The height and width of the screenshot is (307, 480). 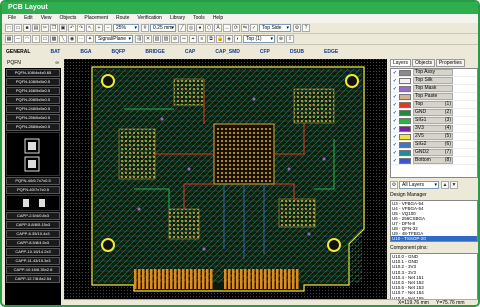 I want to click on menu-view: View, so click(x=46, y=18).